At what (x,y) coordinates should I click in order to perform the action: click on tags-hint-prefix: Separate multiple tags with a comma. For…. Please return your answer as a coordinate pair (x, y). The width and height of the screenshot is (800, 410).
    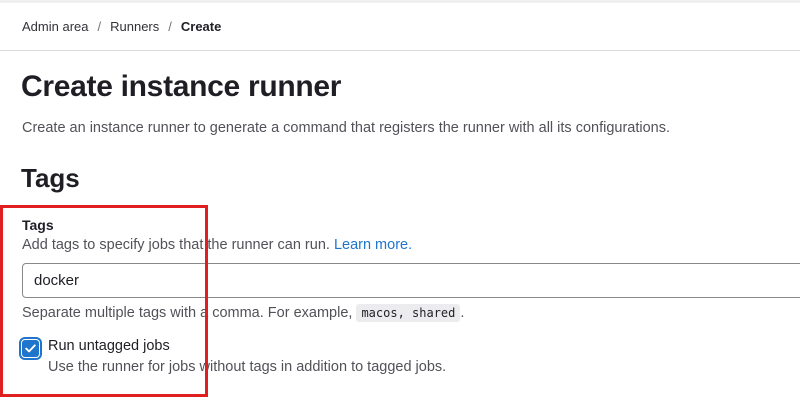
    Looking at the image, I should click on (187, 313).